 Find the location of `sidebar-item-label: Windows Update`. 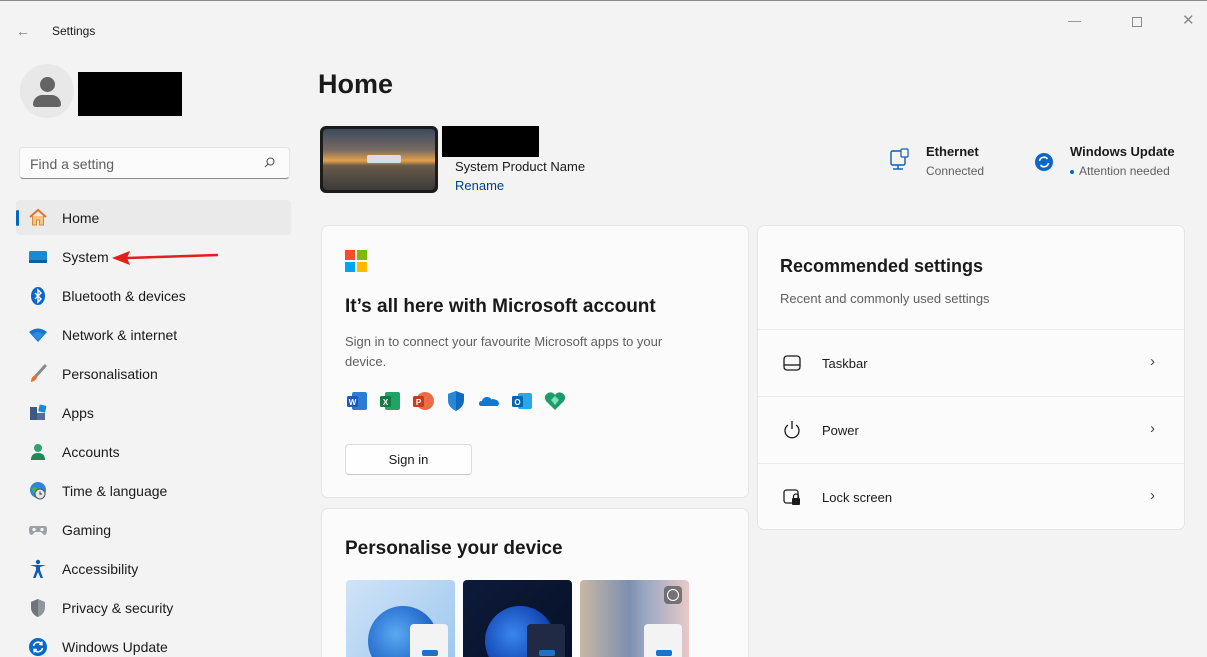

sidebar-item-label: Windows Update is located at coordinates (115, 647).